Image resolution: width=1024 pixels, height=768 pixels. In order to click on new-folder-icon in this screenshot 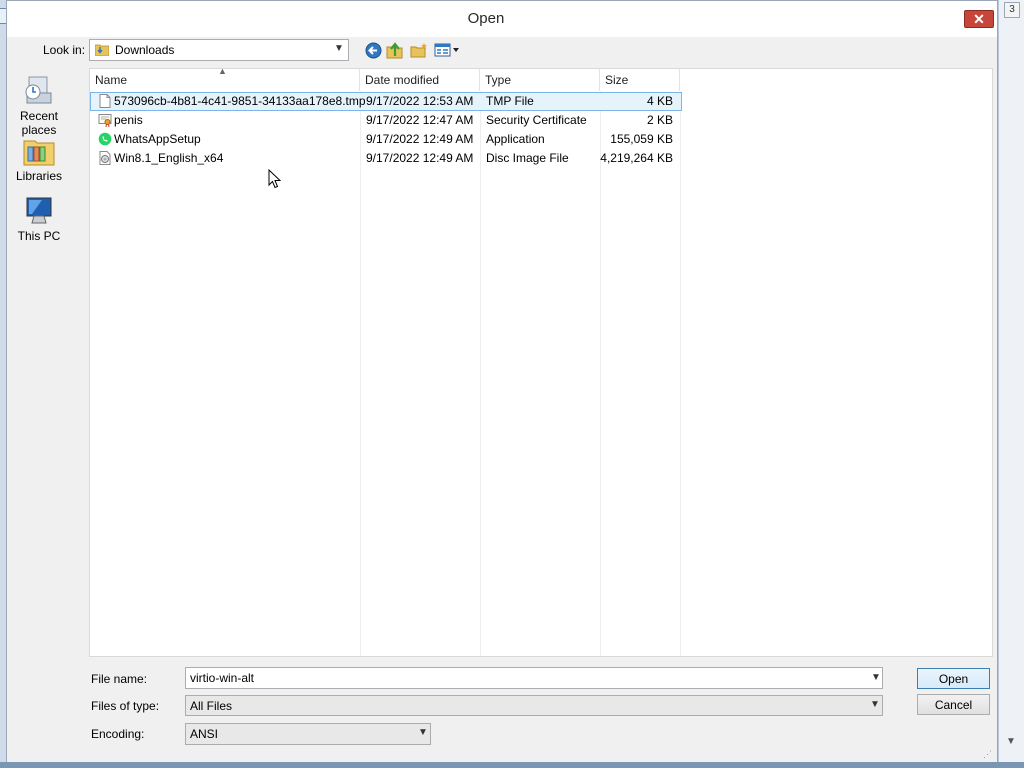, I will do `click(418, 50)`.